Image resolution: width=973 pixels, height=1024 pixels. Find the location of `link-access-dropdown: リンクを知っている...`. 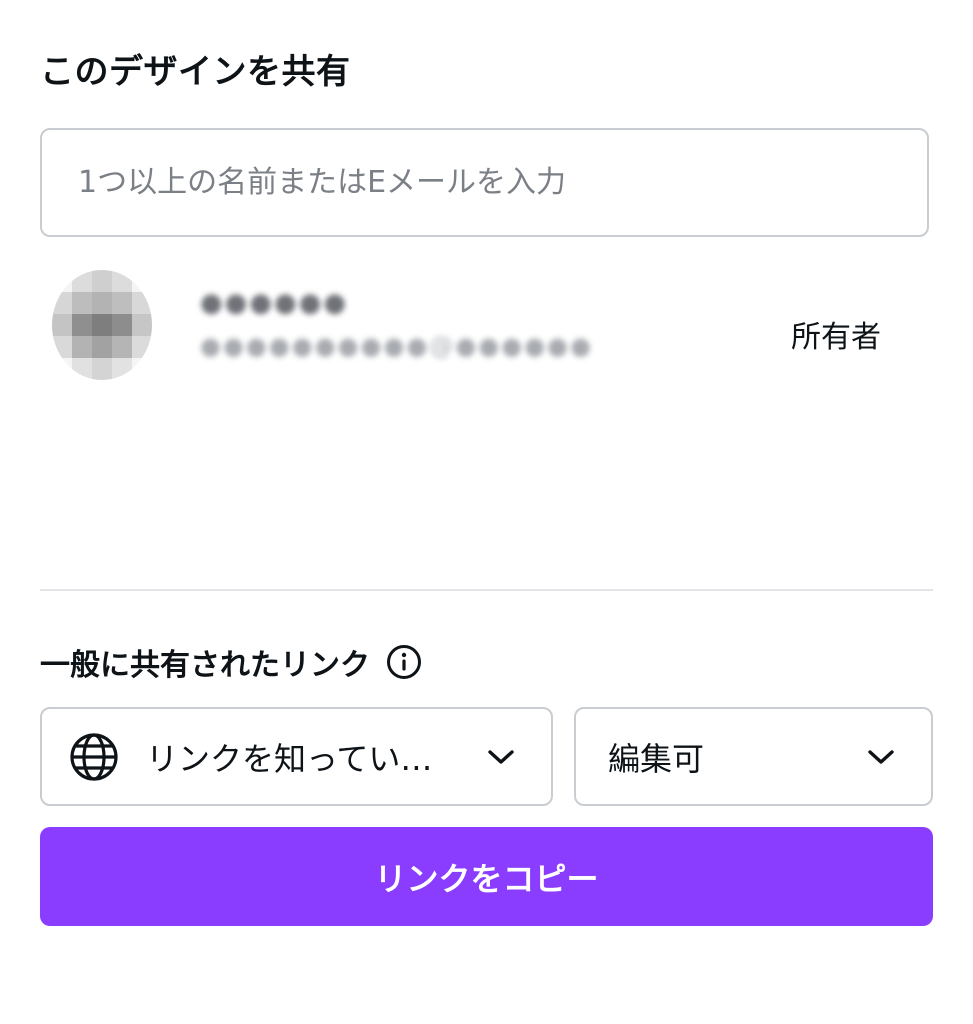

link-access-dropdown: リンクを知っている... is located at coordinates (296, 756).